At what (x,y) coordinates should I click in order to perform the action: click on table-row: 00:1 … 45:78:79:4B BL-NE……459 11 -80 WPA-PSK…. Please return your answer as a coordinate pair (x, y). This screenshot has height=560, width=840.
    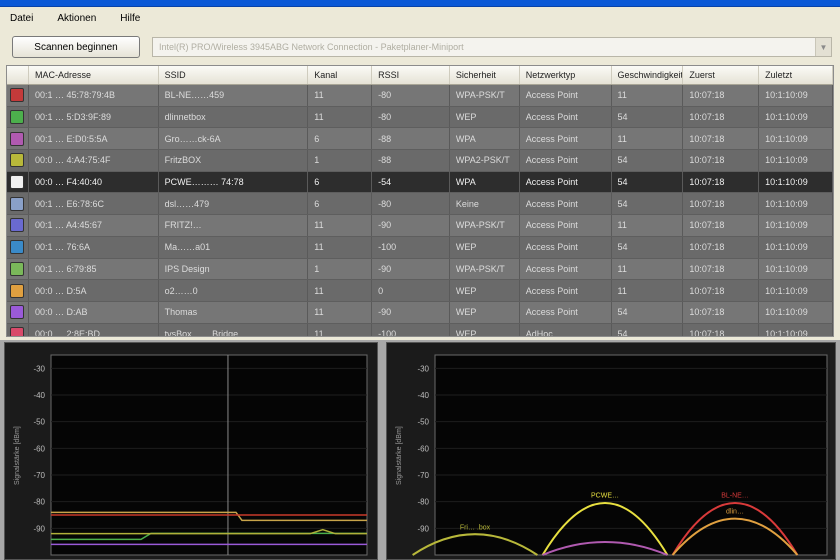
    Looking at the image, I should click on (420, 96).